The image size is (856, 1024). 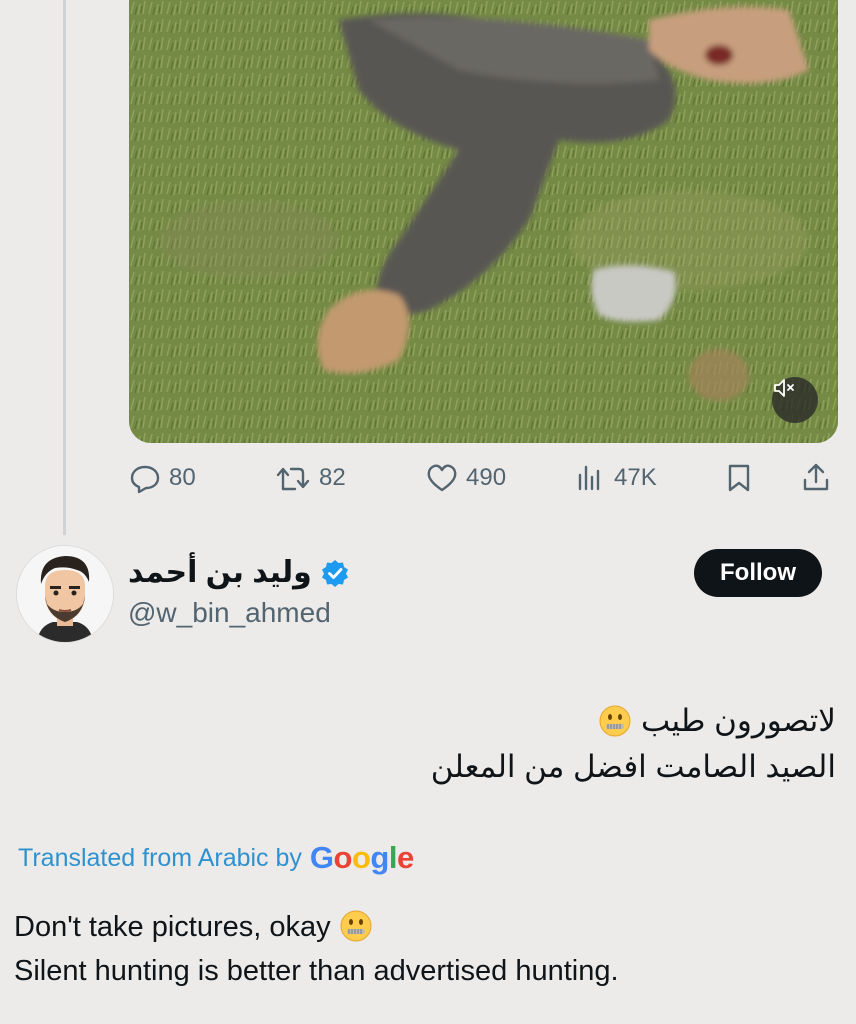 I want to click on avatar, so click(x=65, y=594).